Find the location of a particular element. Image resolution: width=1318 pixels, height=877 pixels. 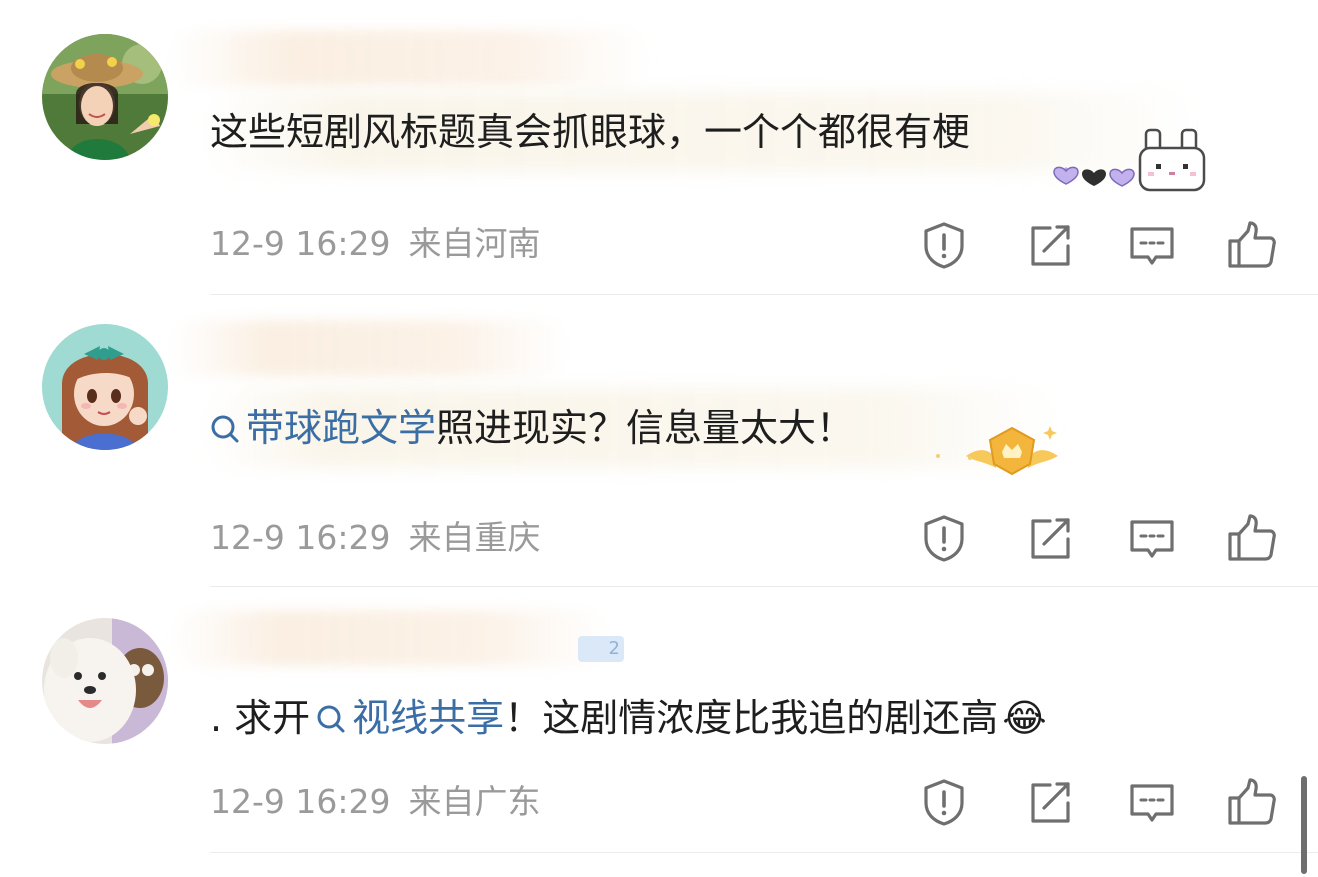

woman-straw-hat-avatar is located at coordinates (105, 97).